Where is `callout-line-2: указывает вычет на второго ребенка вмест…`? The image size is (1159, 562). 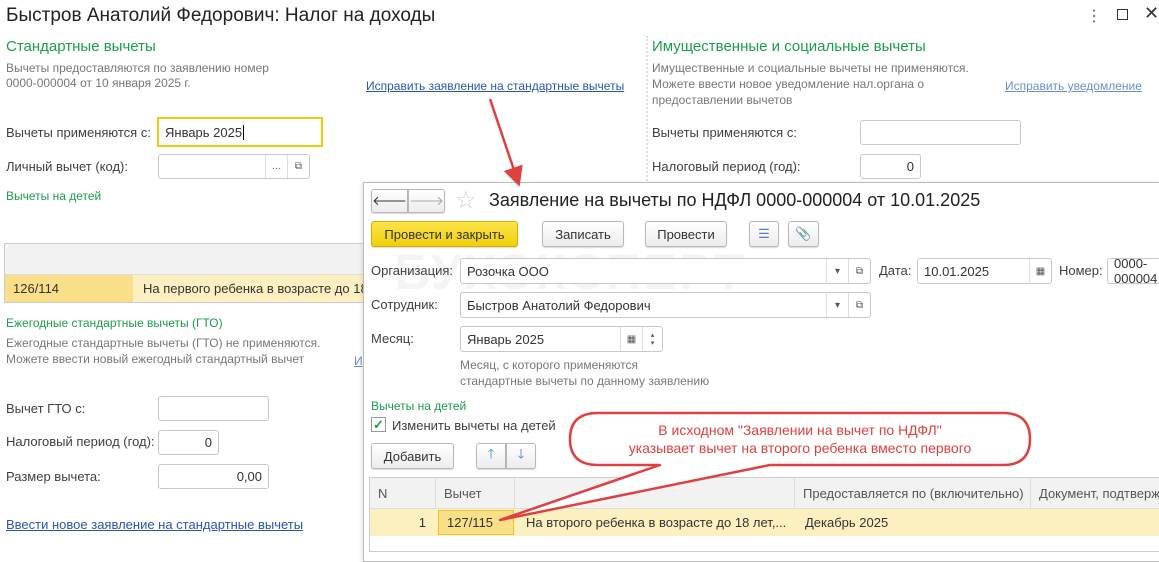 callout-line-2: указывает вычет на второго ребенка вмест… is located at coordinates (800, 448).